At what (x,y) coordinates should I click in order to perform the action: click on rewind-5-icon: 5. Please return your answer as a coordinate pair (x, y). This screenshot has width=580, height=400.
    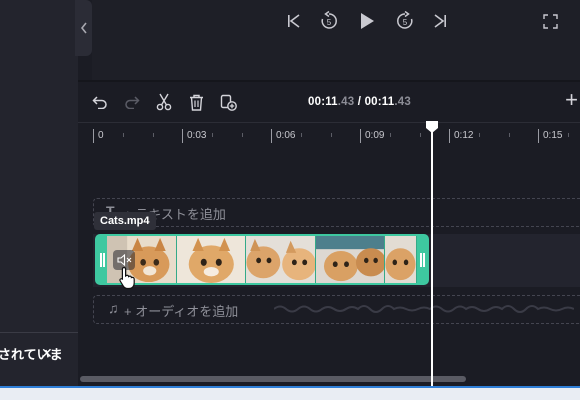
    Looking at the image, I should click on (329, 21).